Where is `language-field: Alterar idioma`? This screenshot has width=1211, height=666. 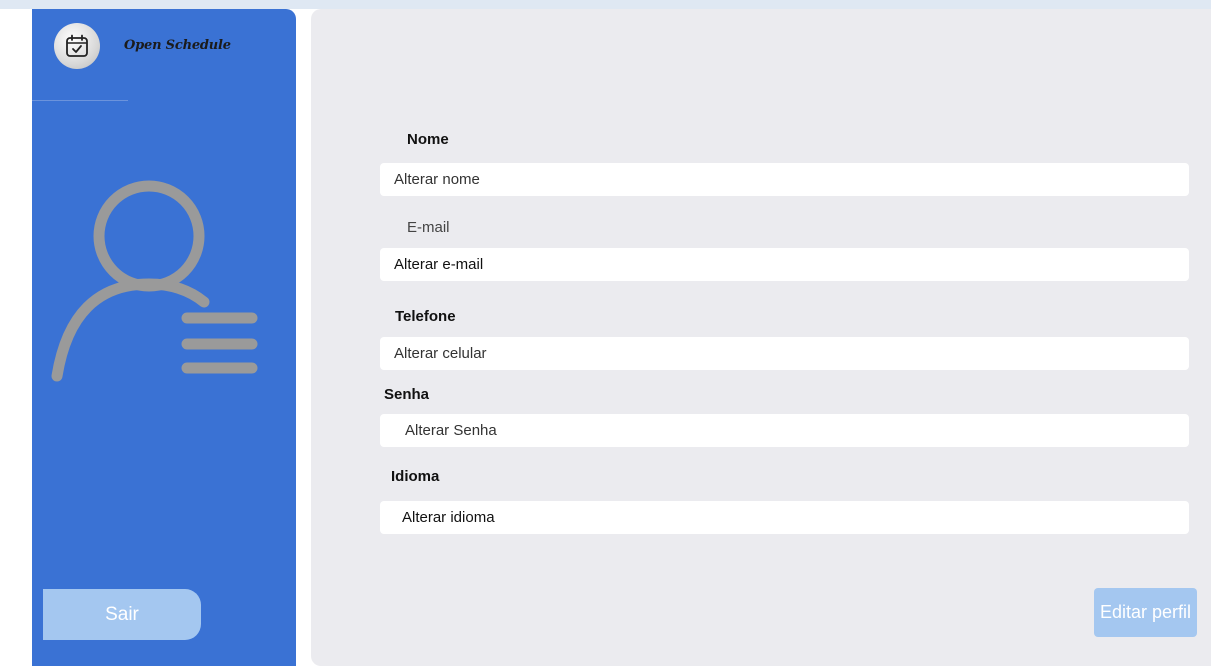 language-field: Alterar idioma is located at coordinates (784, 517).